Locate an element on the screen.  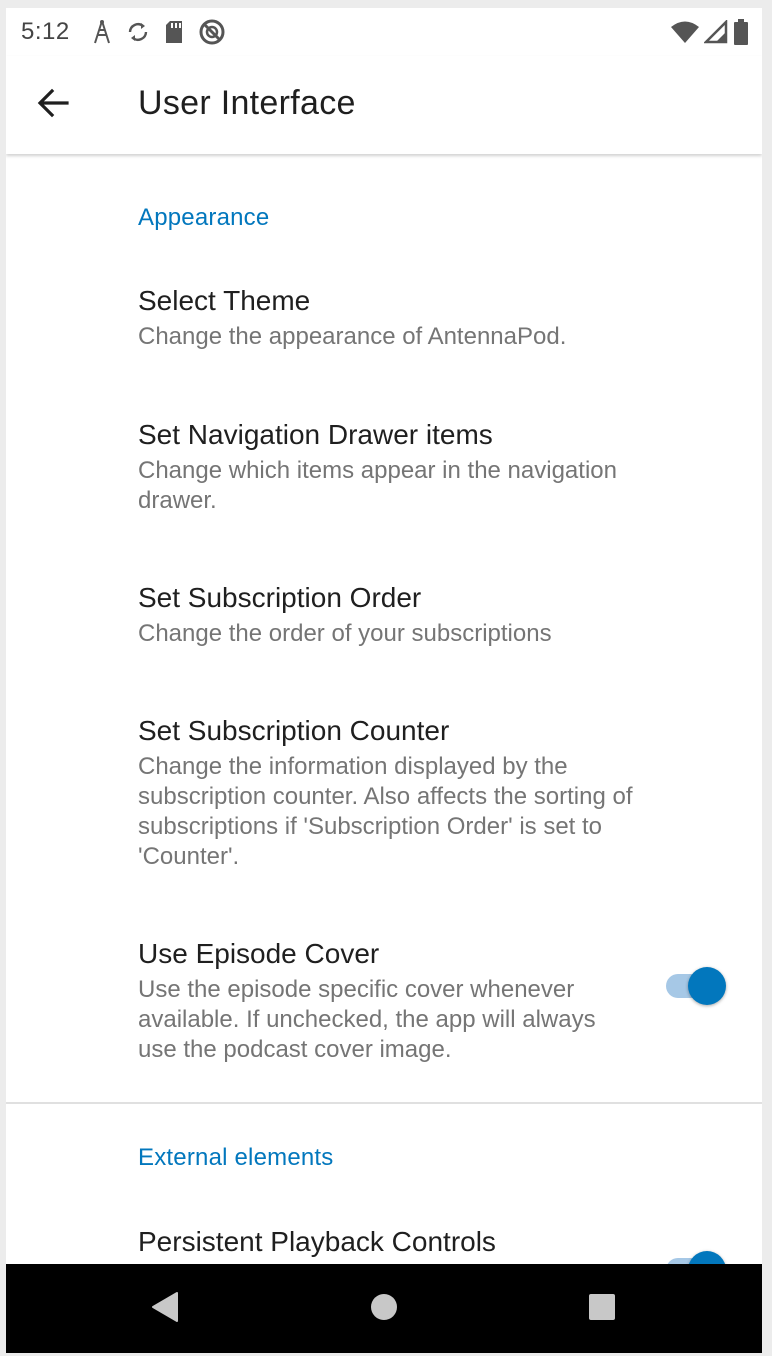
pref-summary: Change the order of your subscriptions is located at coordinates (345, 633).